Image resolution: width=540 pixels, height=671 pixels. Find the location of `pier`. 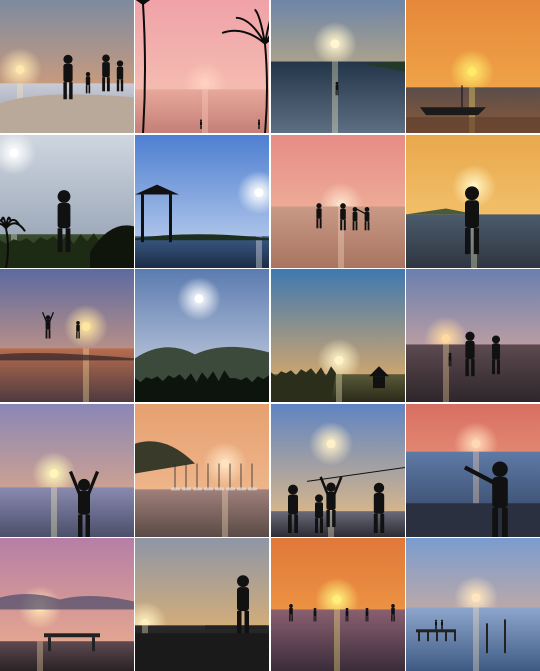

pier is located at coordinates (72, 635).